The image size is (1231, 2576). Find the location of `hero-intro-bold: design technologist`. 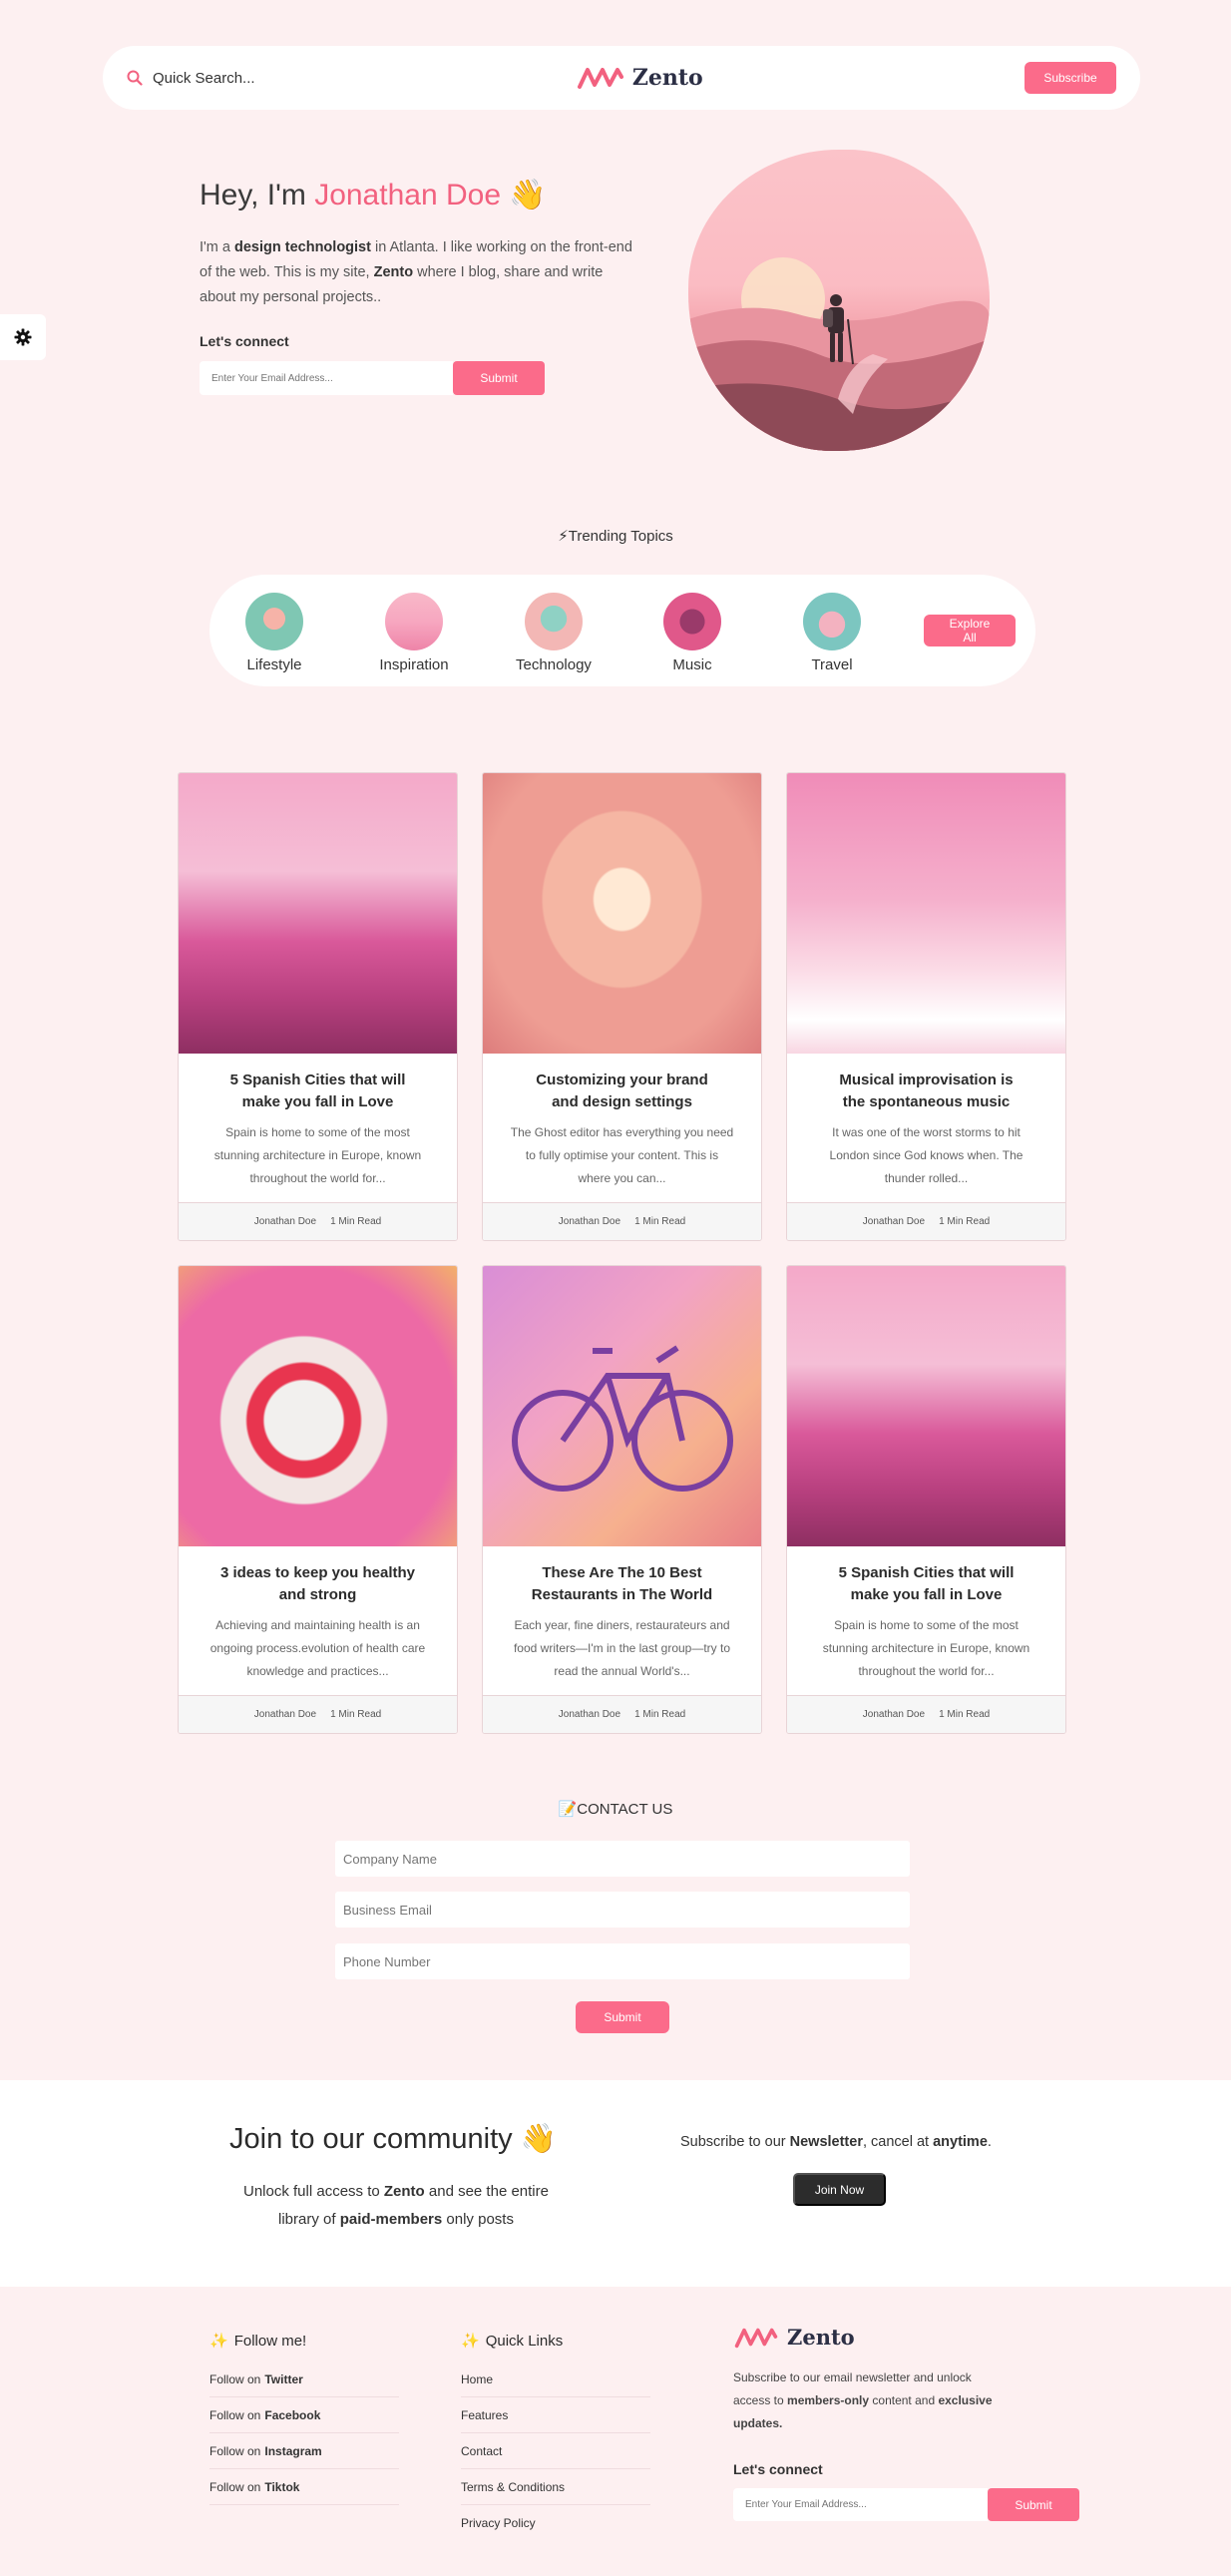

hero-intro-bold: design technologist is located at coordinates (302, 247).